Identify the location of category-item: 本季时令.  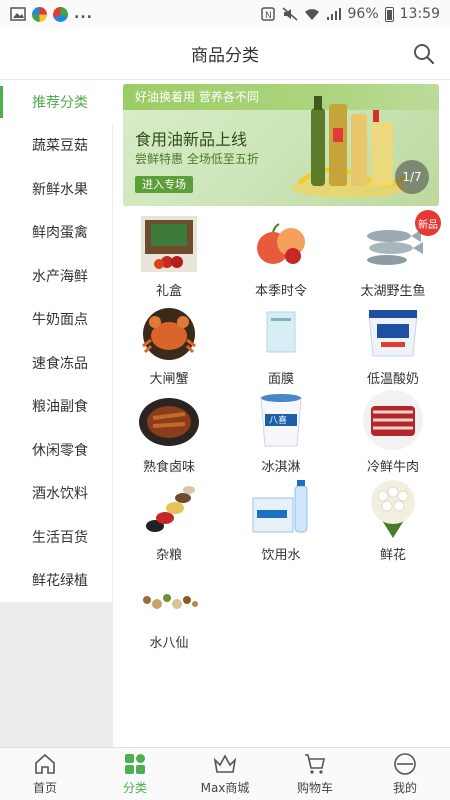
(281, 254).